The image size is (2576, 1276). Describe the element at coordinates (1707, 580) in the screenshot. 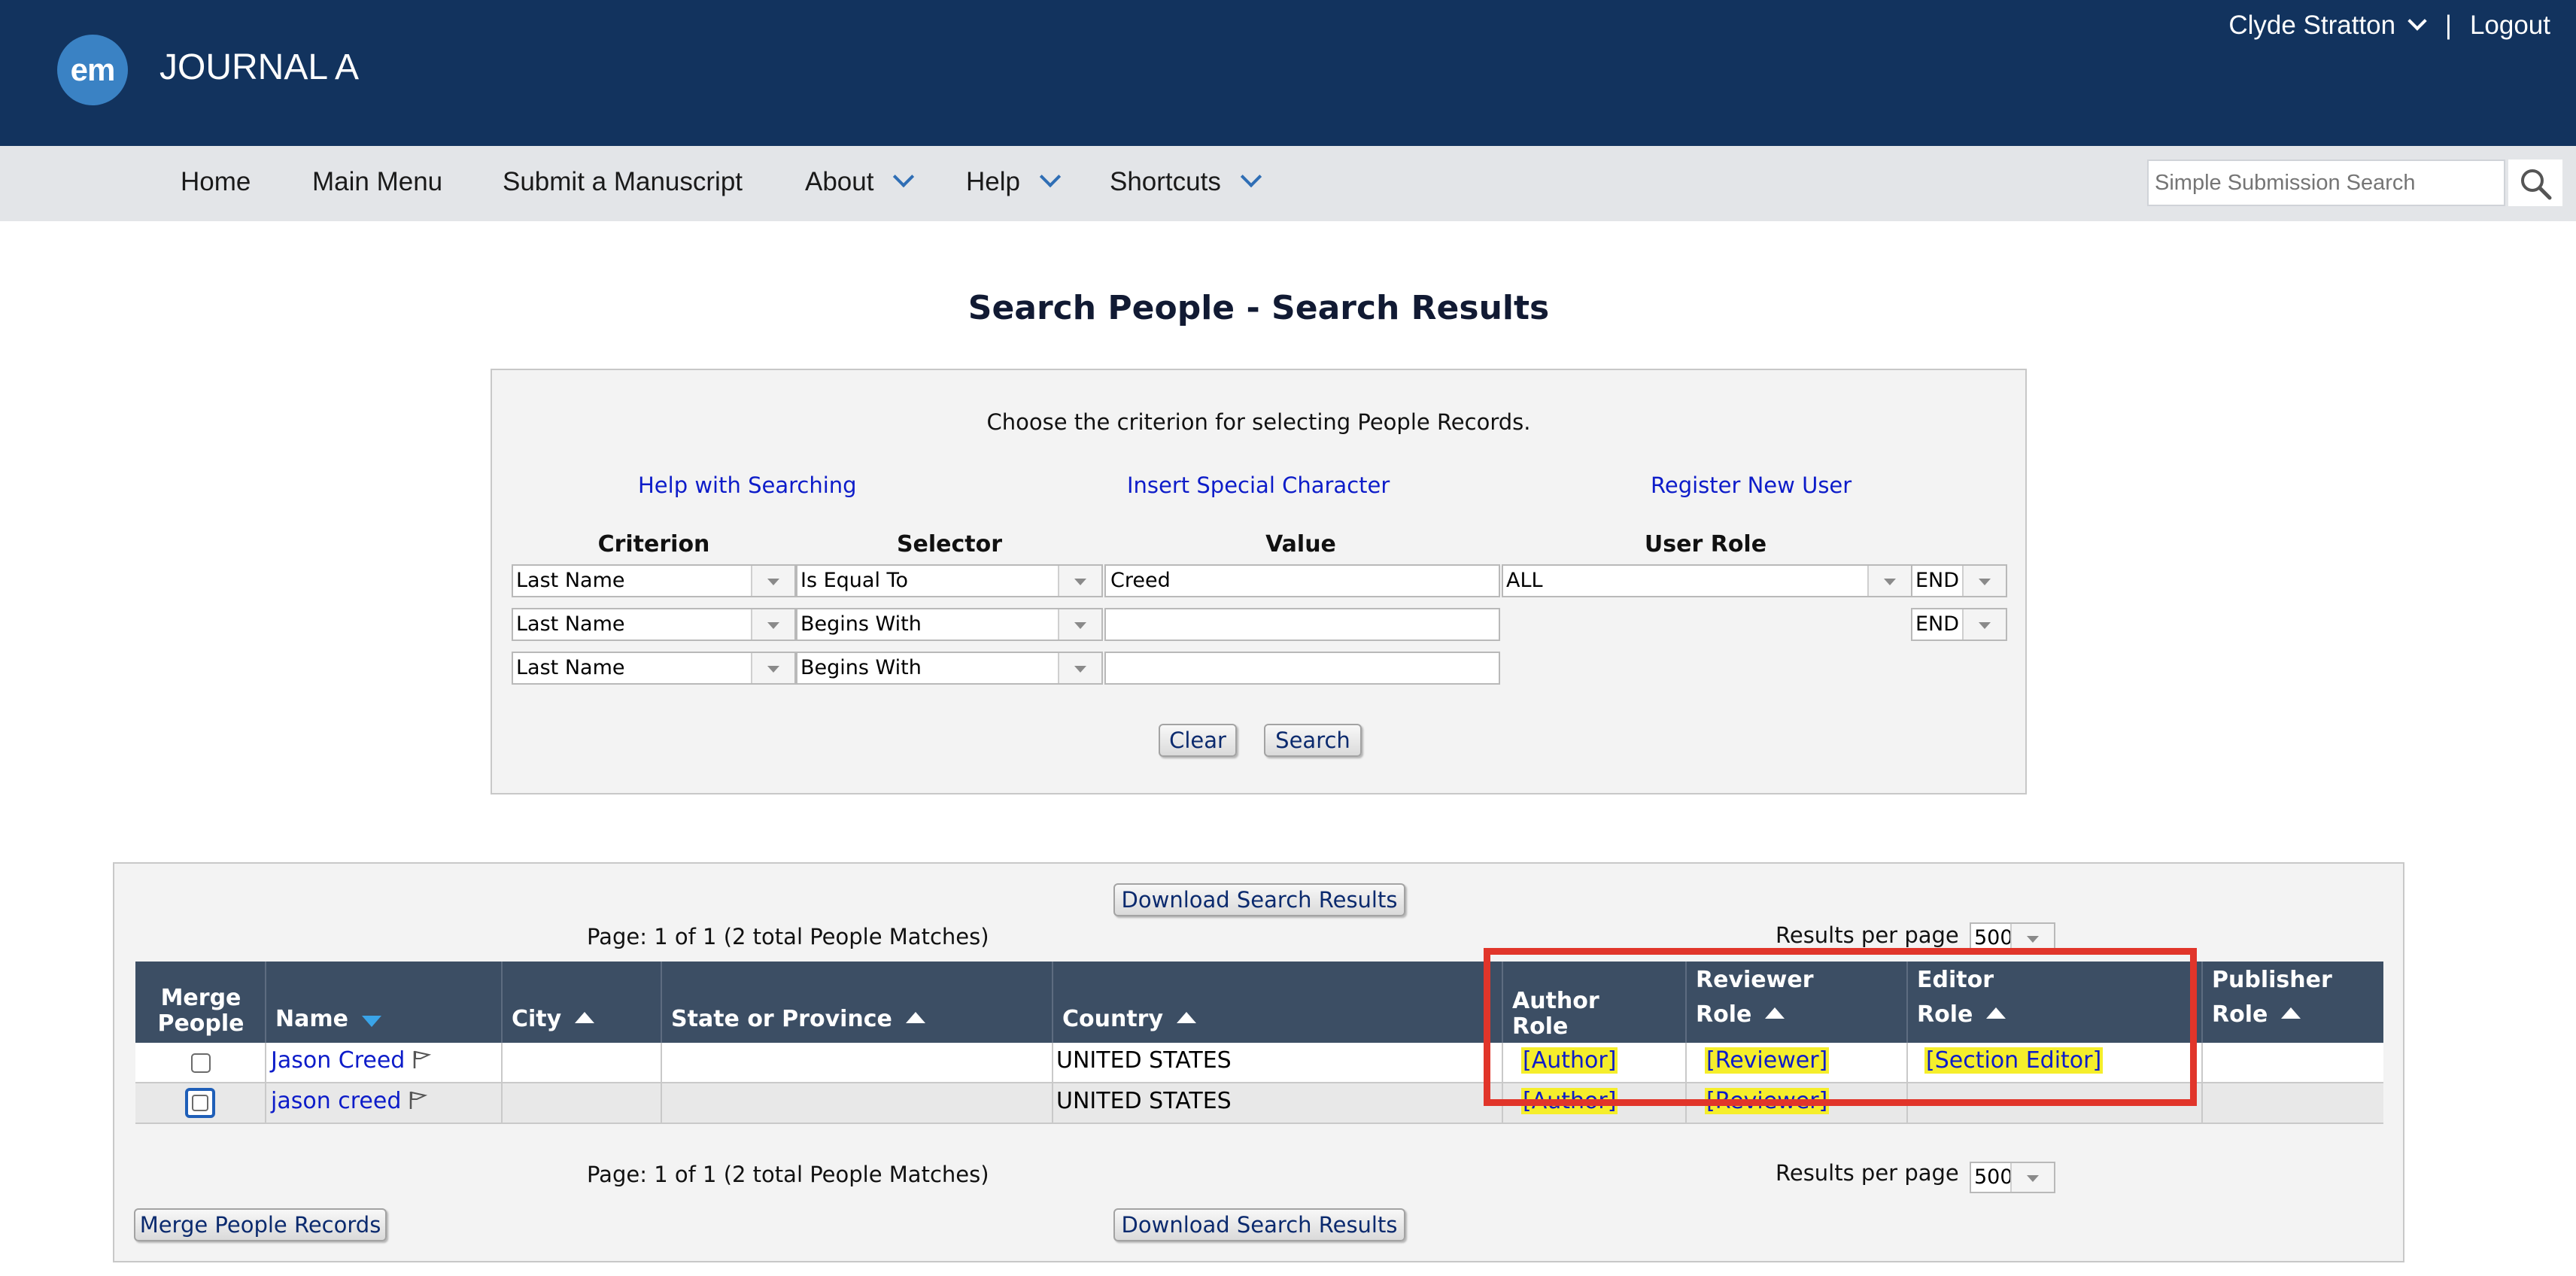

I see `user-role-select: ALL` at that location.